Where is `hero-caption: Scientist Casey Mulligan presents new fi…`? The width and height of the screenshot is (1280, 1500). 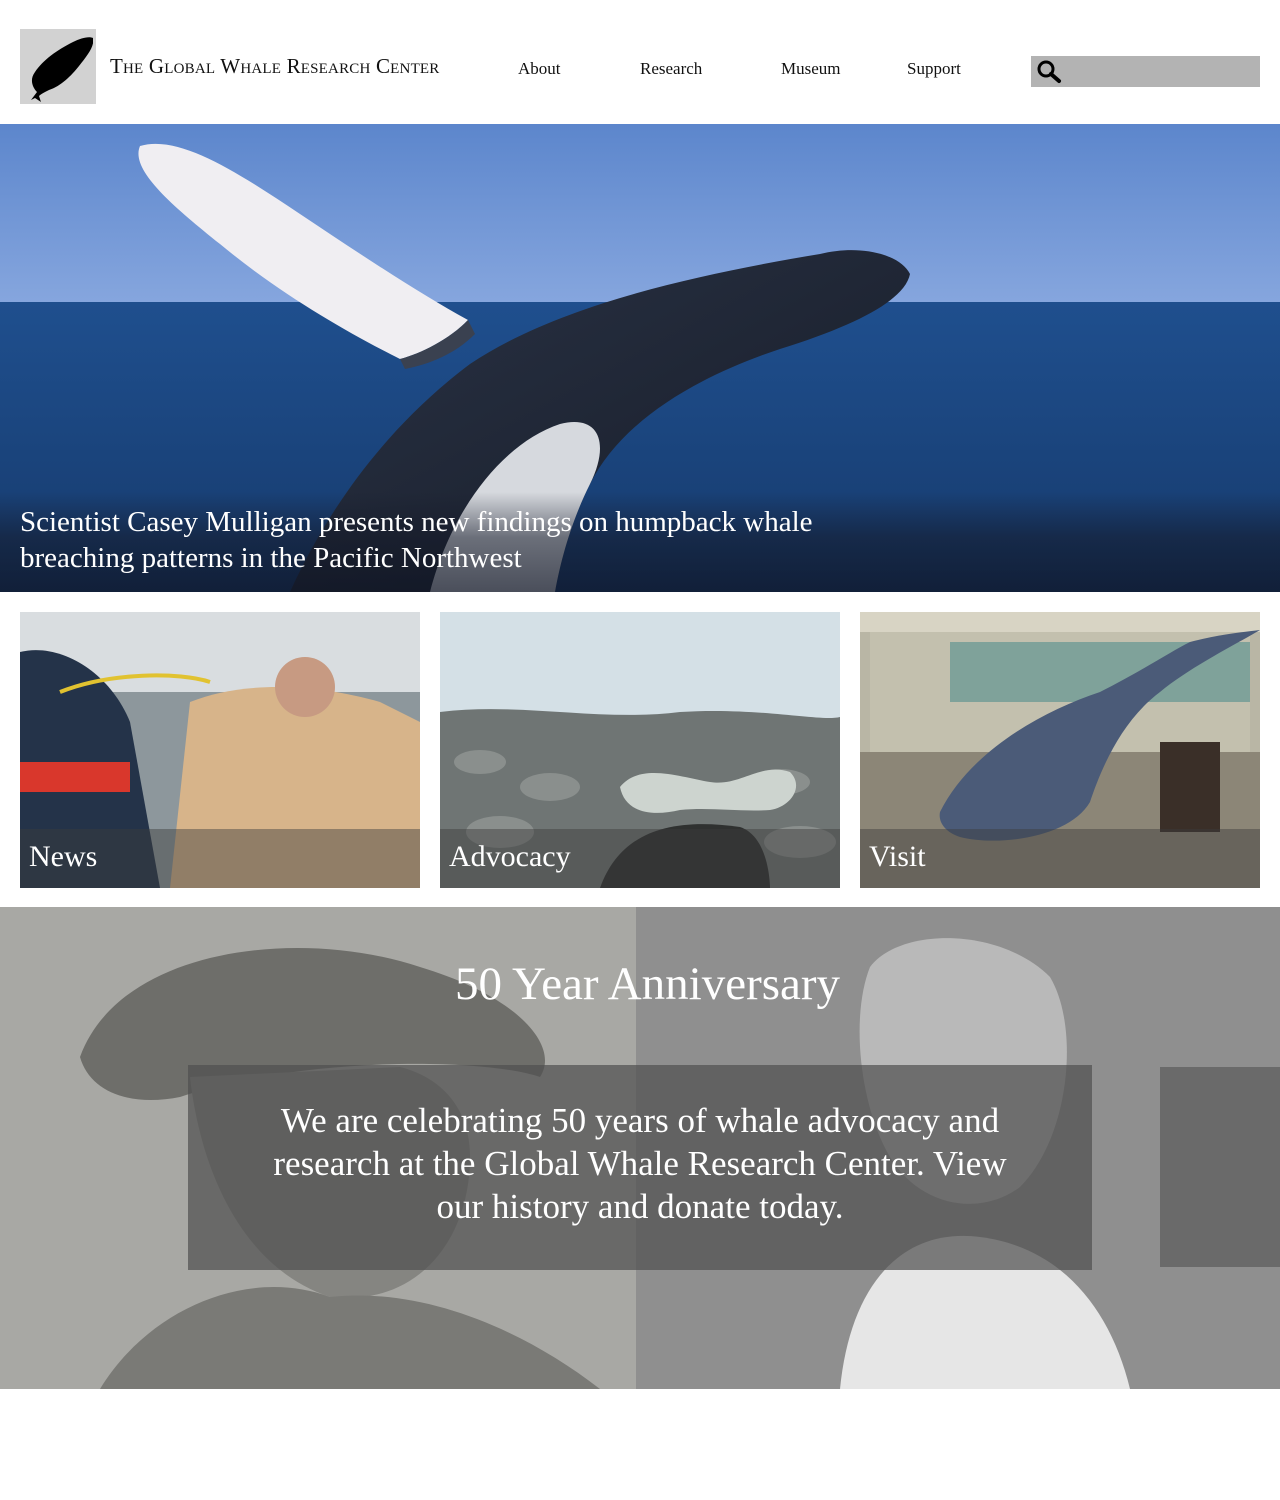
hero-caption: Scientist Casey Mulligan presents new fi… is located at coordinates (430, 540).